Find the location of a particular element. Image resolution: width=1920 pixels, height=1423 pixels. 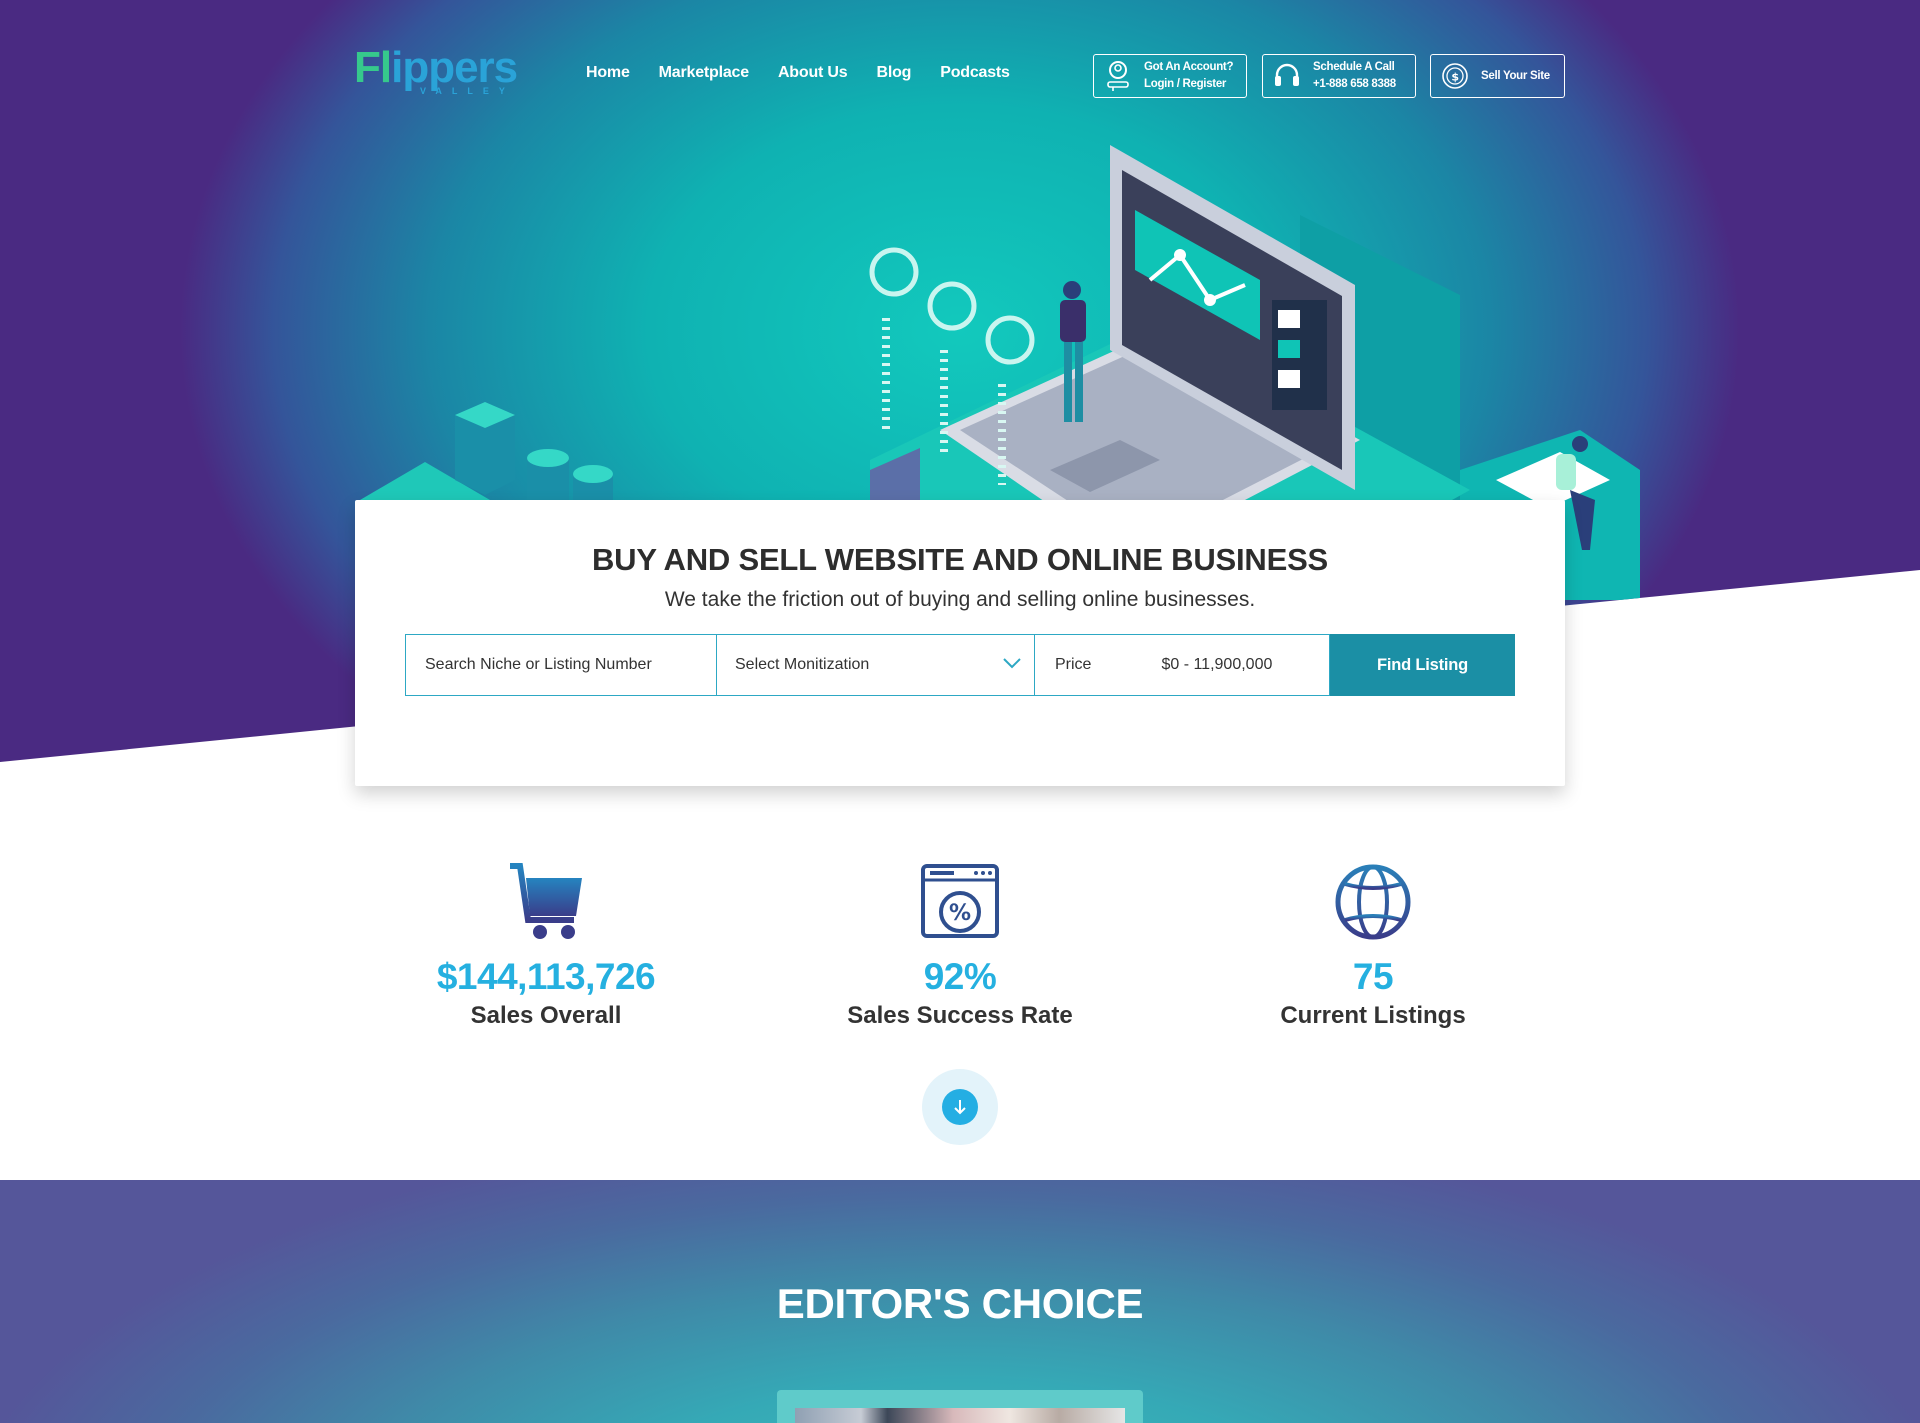

price-range-field: Price $0 - 11,900,000 is located at coordinates (1182, 665).